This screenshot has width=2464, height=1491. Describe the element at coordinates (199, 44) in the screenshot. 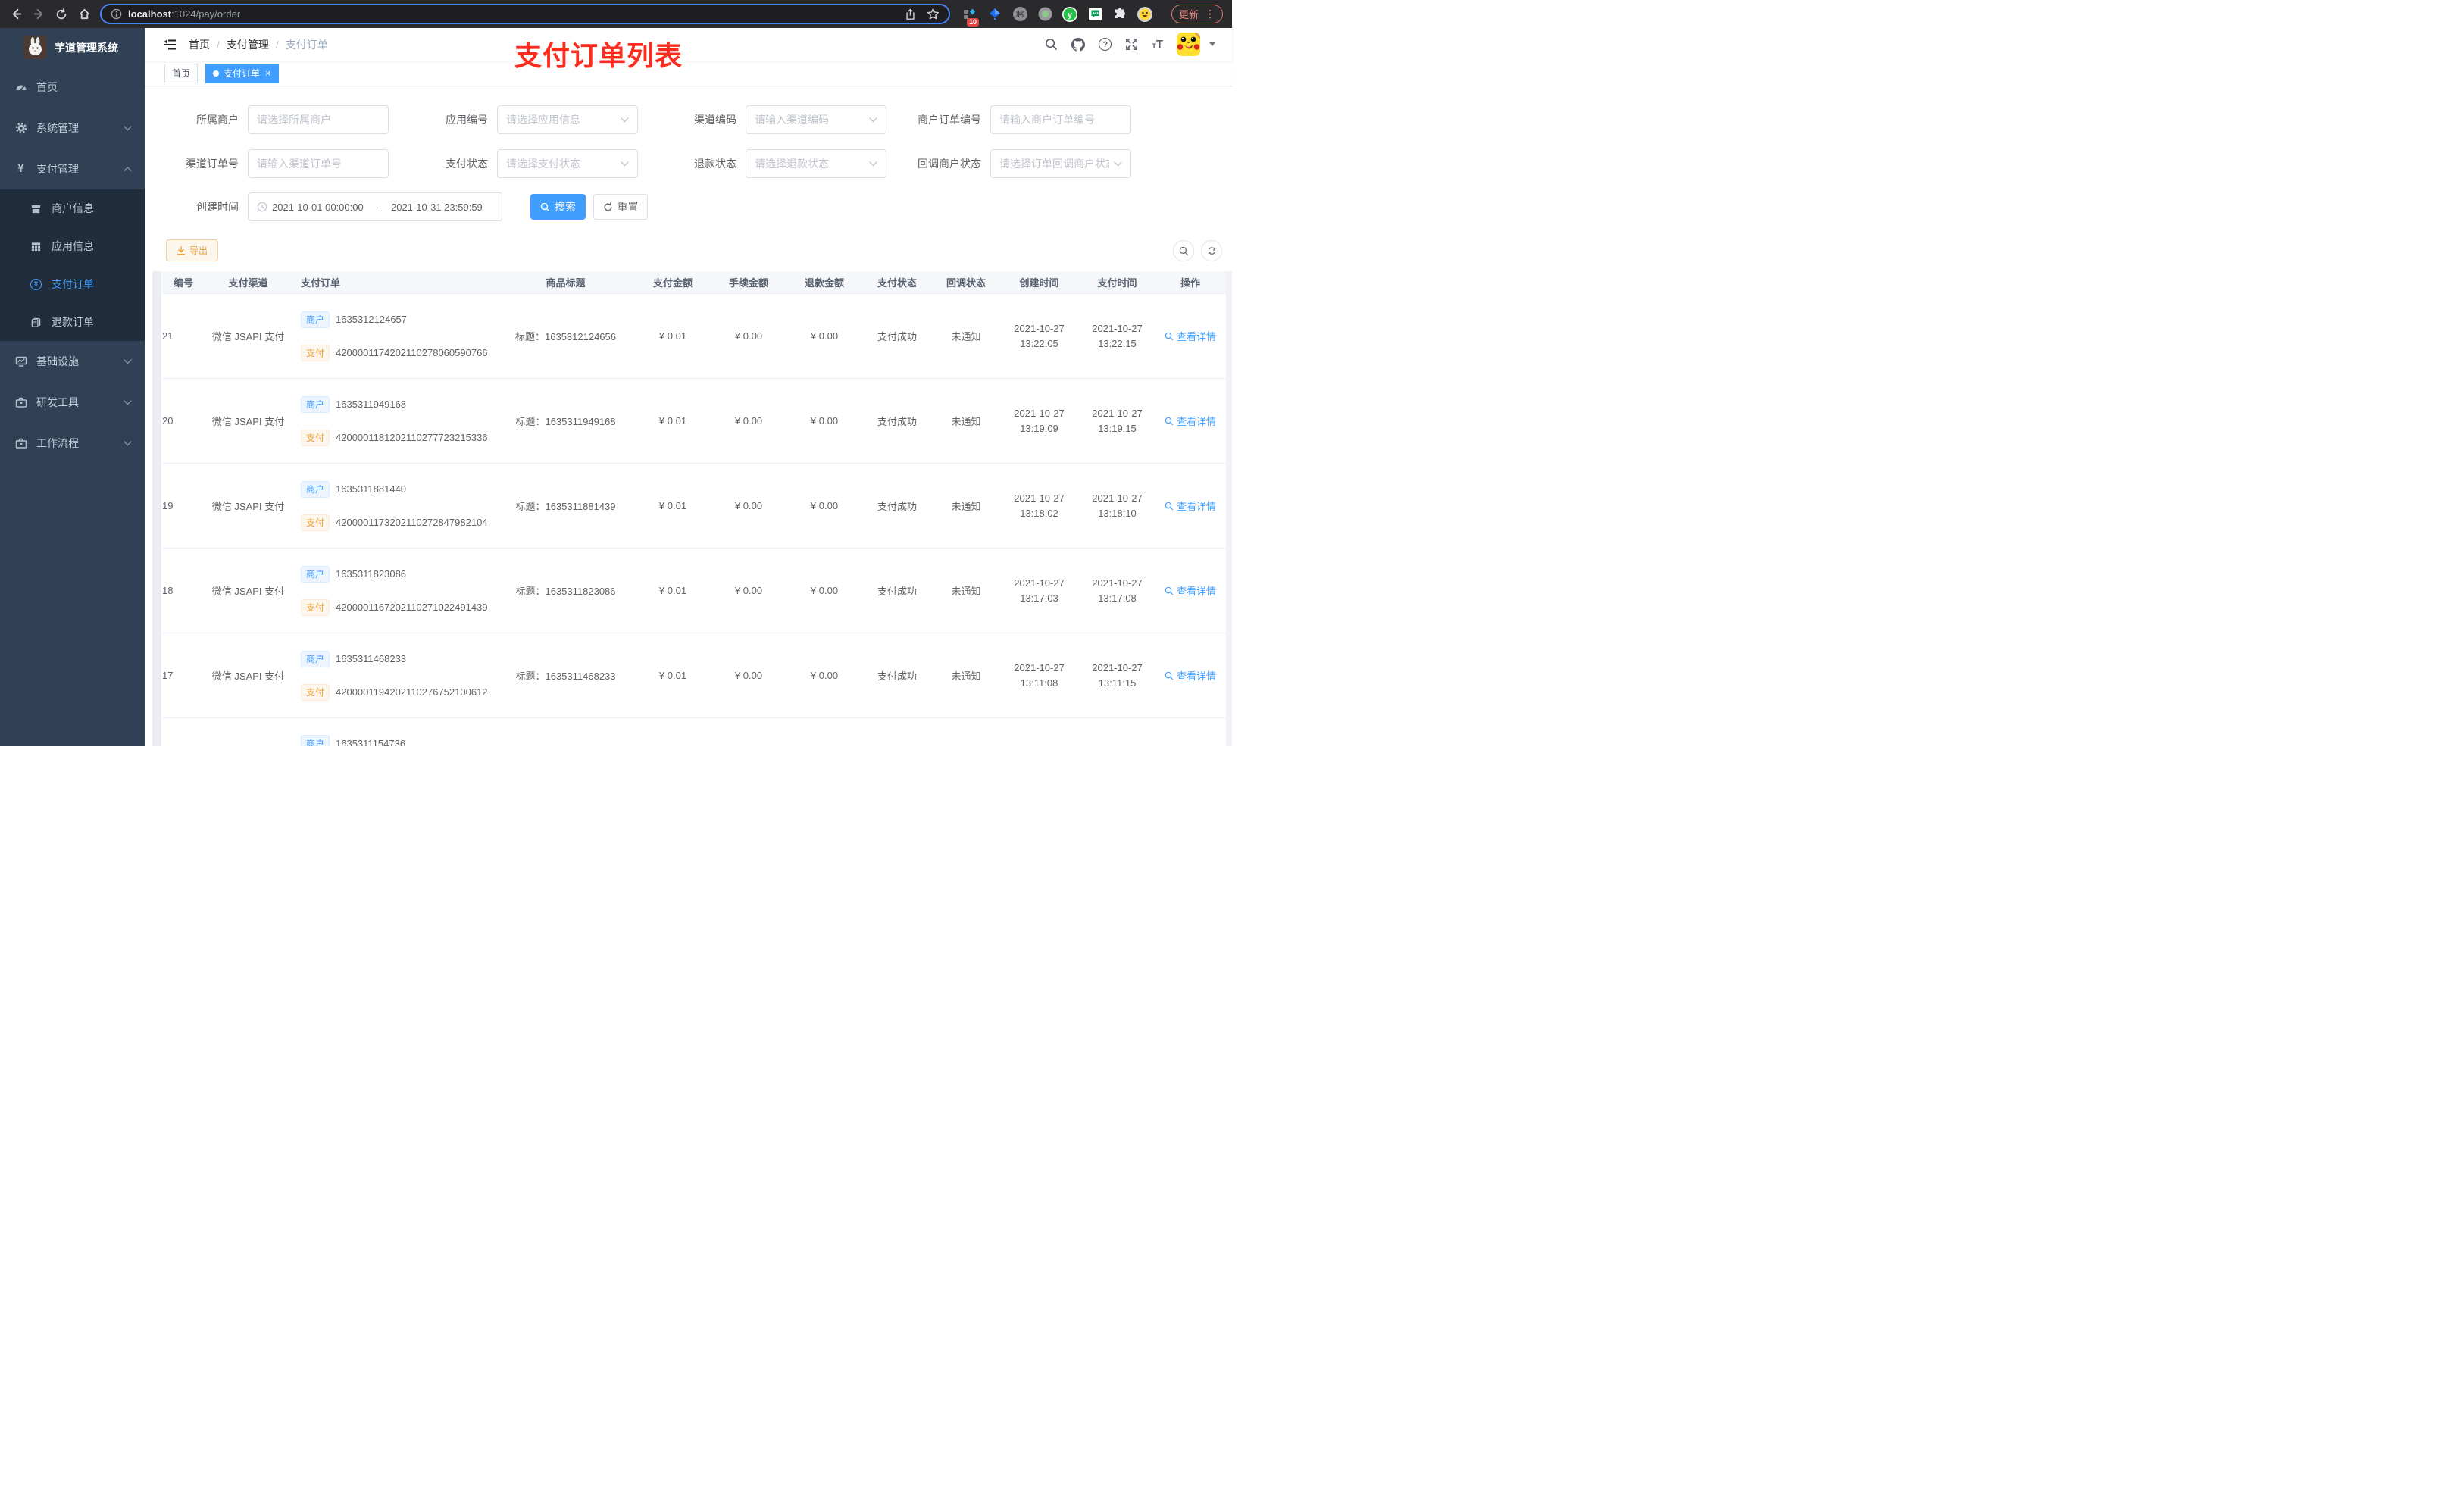

I see `breadcrumb-home: 首页` at that location.